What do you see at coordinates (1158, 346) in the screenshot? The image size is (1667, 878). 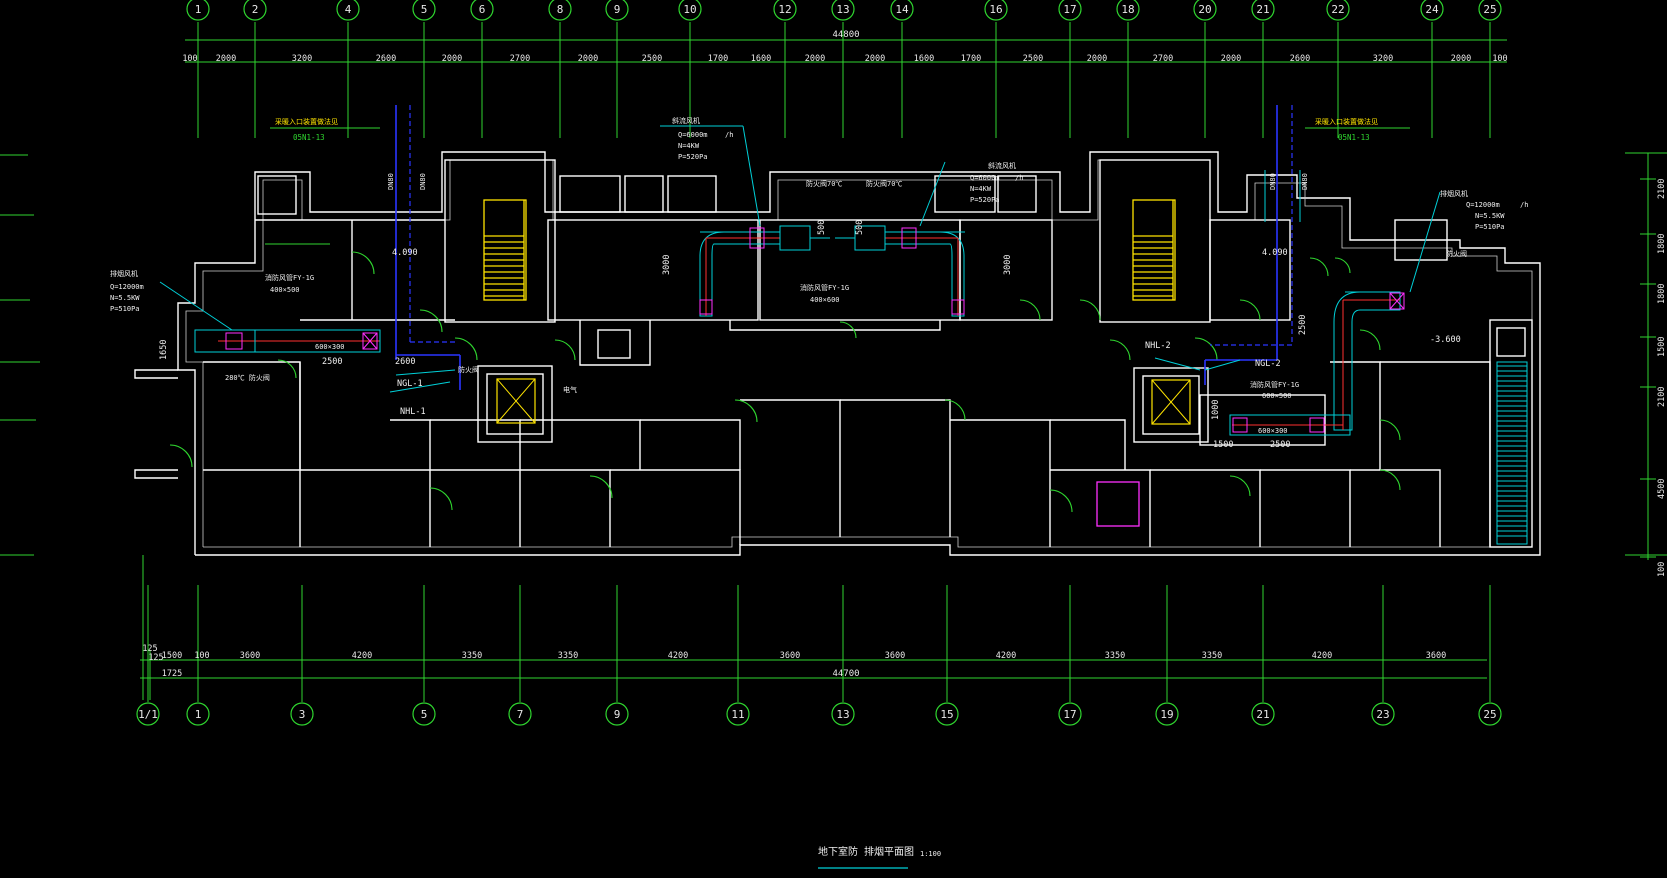 I see `nhl2-label: NHL-2` at bounding box center [1158, 346].